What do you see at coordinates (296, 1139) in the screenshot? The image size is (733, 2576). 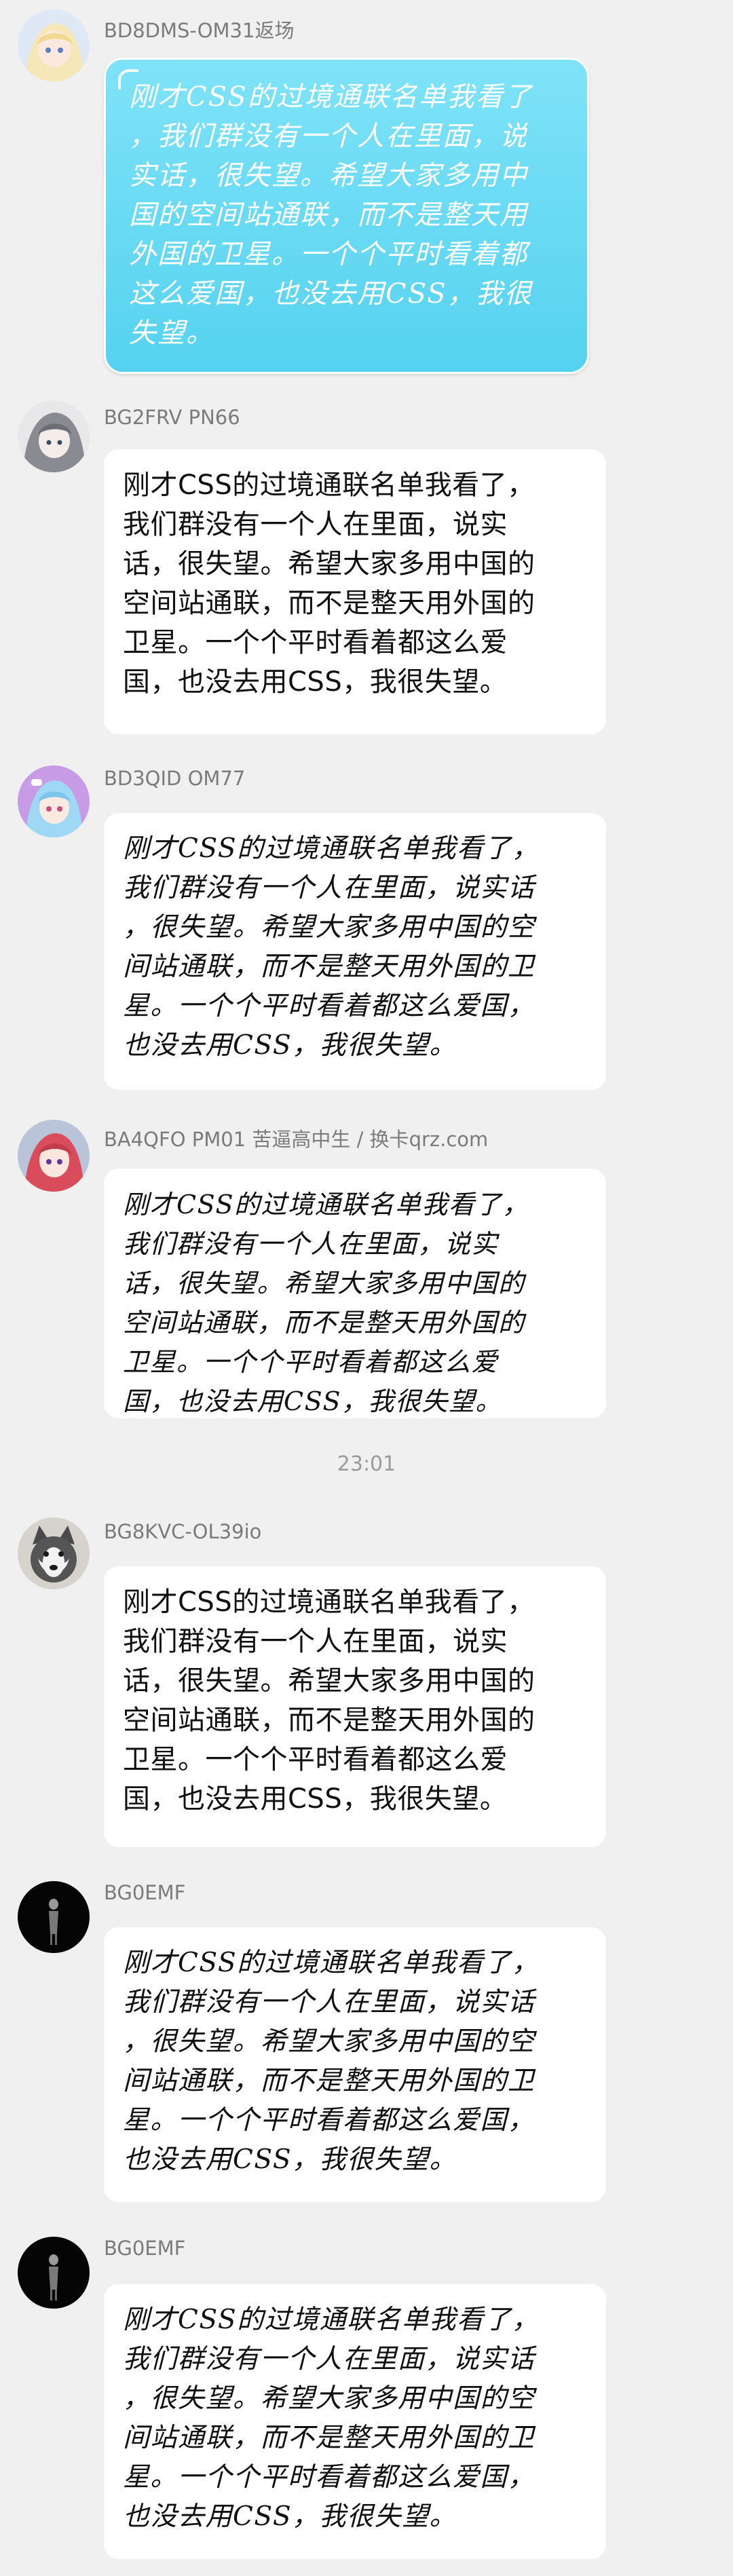 I see `sender-name: BA4QFO PM01 苦逼高中生 / 换卡qrz.com` at bounding box center [296, 1139].